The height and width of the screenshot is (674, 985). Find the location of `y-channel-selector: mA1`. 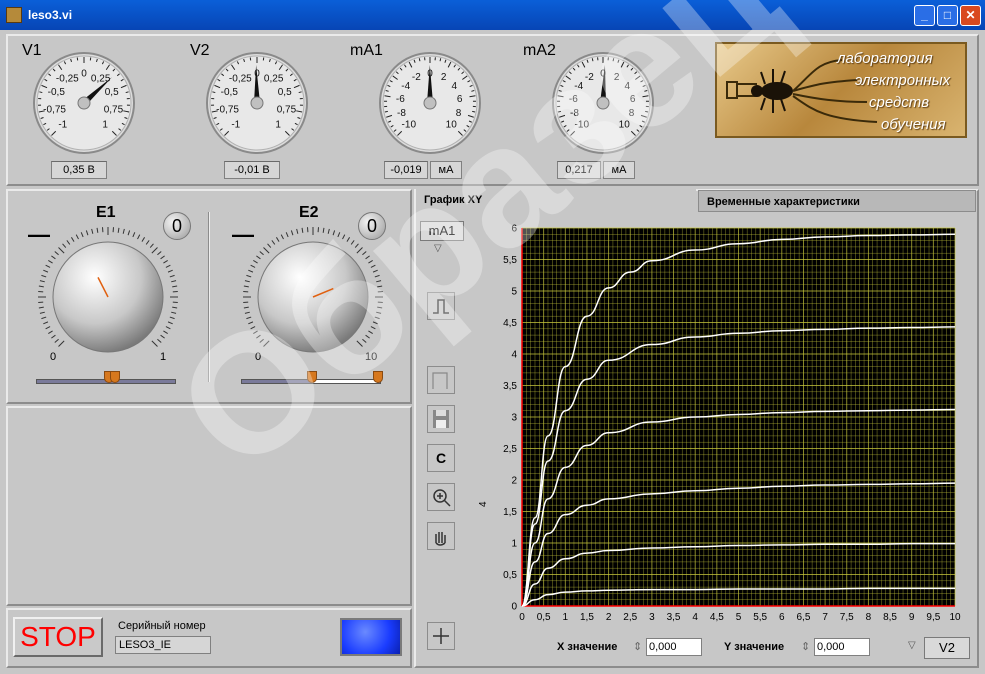

y-channel-selector: mA1 is located at coordinates (442, 231).